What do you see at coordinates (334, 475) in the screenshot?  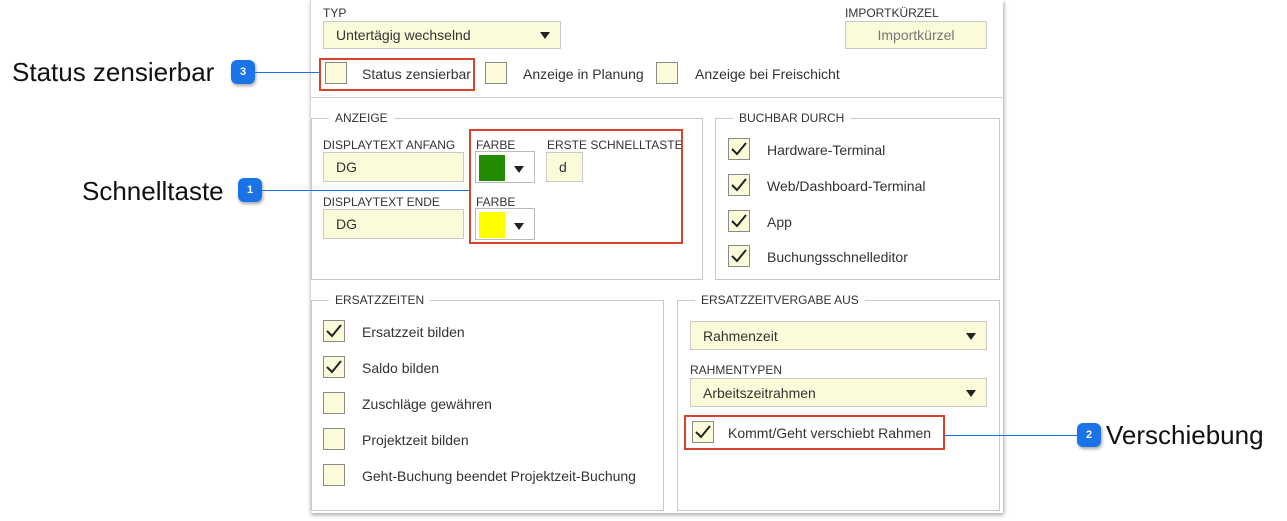 I see `geht-buchung-checkbox` at bounding box center [334, 475].